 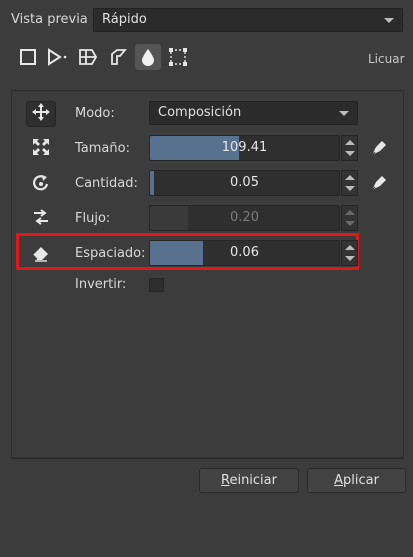 I want to click on mesh-transform-icon, so click(x=178, y=57).